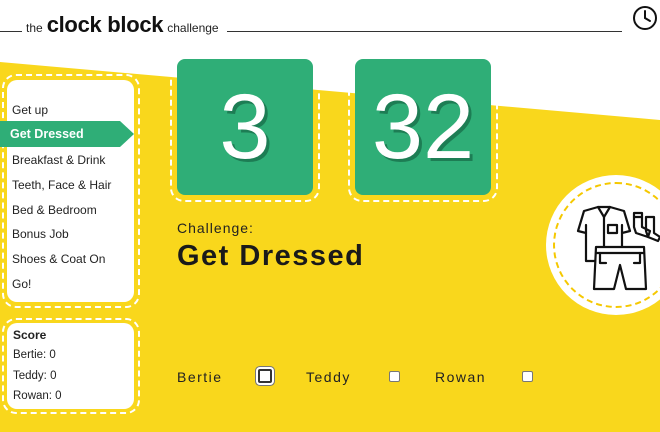  I want to click on minutes-value: 3, so click(245, 127).